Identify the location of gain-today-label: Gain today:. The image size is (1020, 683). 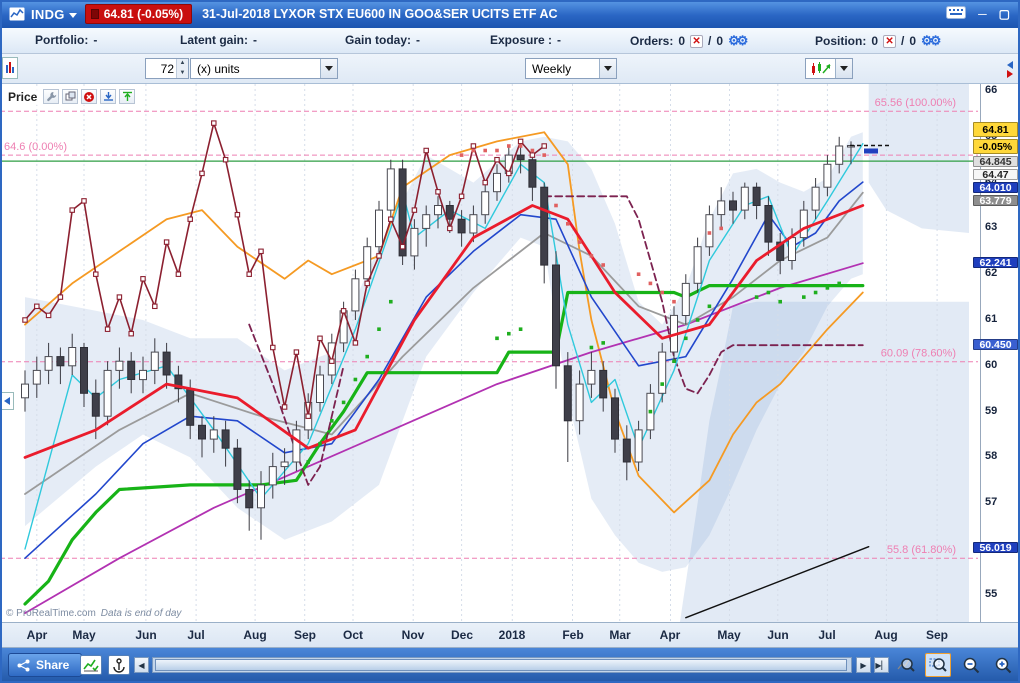
(378, 40).